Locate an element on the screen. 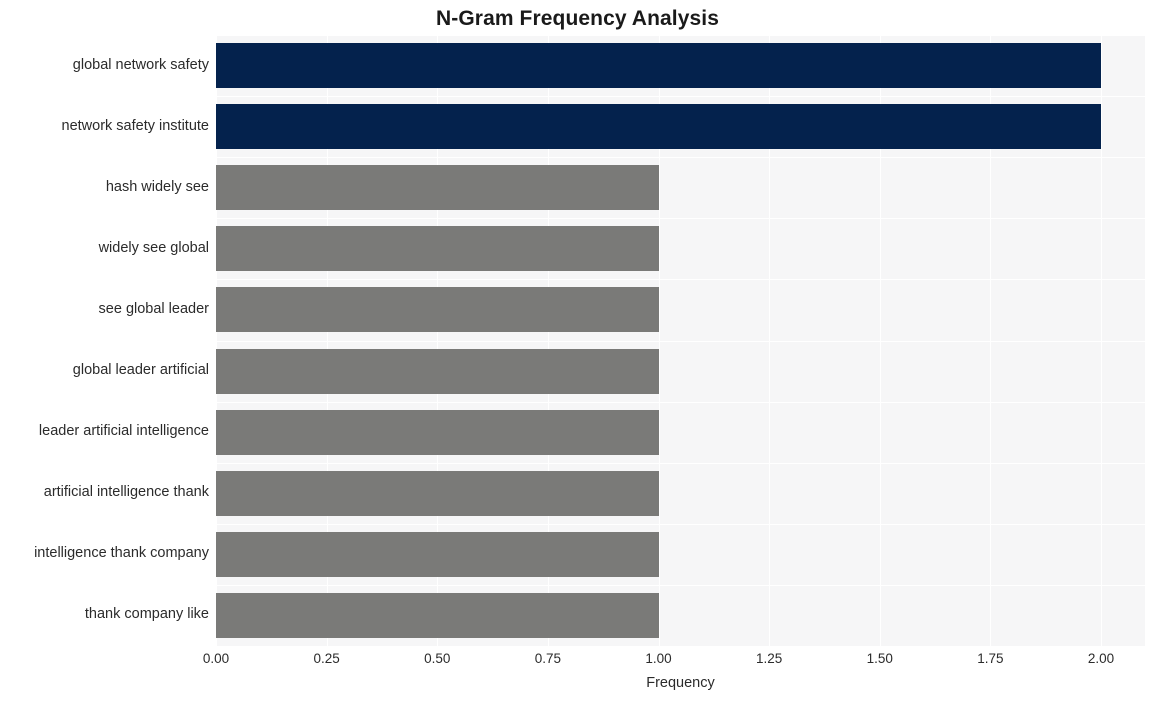 The height and width of the screenshot is (701, 1155). y-axis-tick-label: network safety institute is located at coordinates (135, 126).